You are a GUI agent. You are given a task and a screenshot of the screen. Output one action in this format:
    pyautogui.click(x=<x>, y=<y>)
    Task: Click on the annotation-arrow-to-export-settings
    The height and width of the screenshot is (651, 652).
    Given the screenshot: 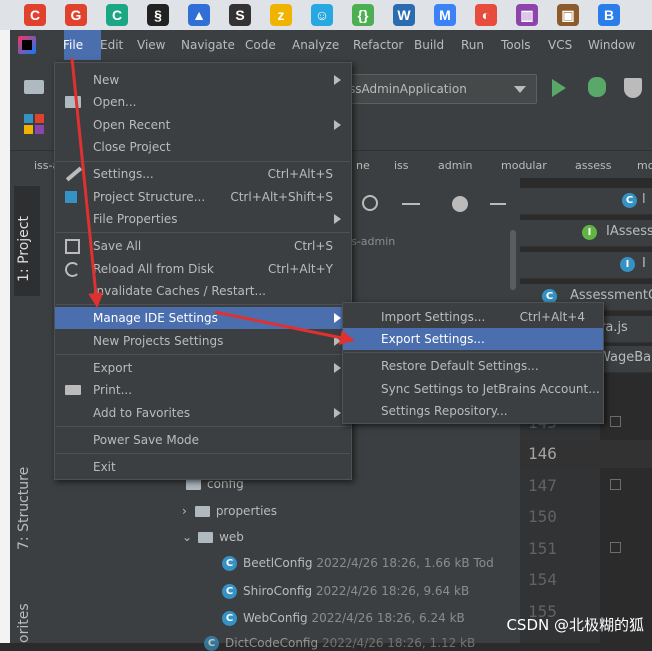 What is the action you would take?
    pyautogui.click(x=284, y=327)
    